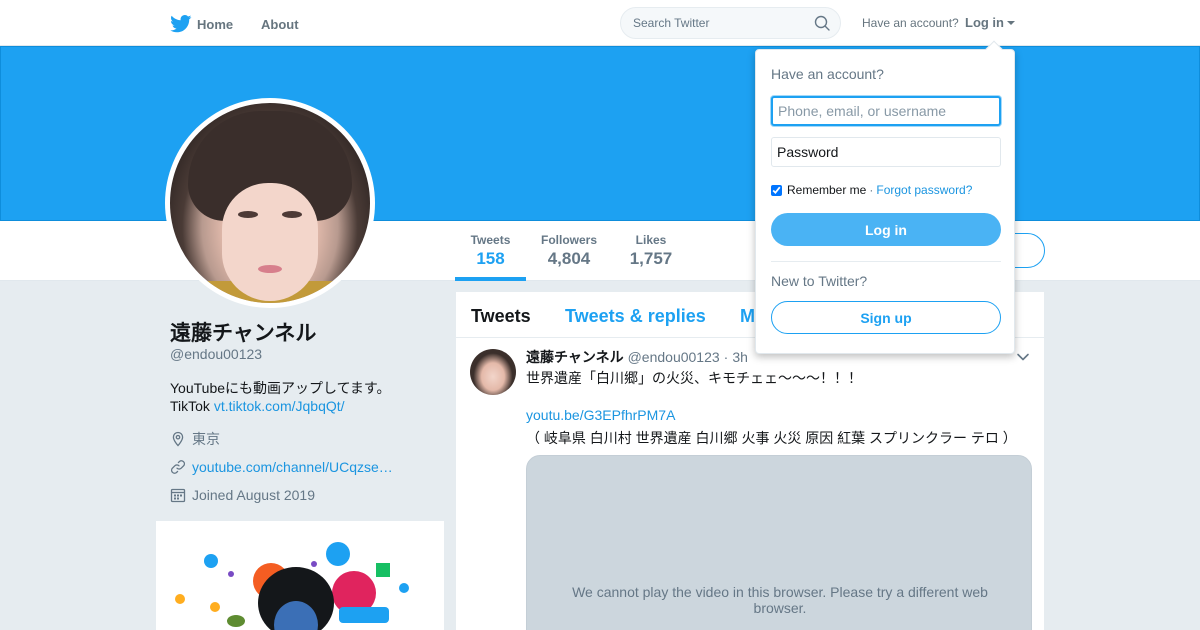 Image resolution: width=1200 pixels, height=630 pixels. I want to click on tweet-text: 世界遺産「白川郷」の火災、キモチェェ〜〜〜！！！, so click(694, 378).